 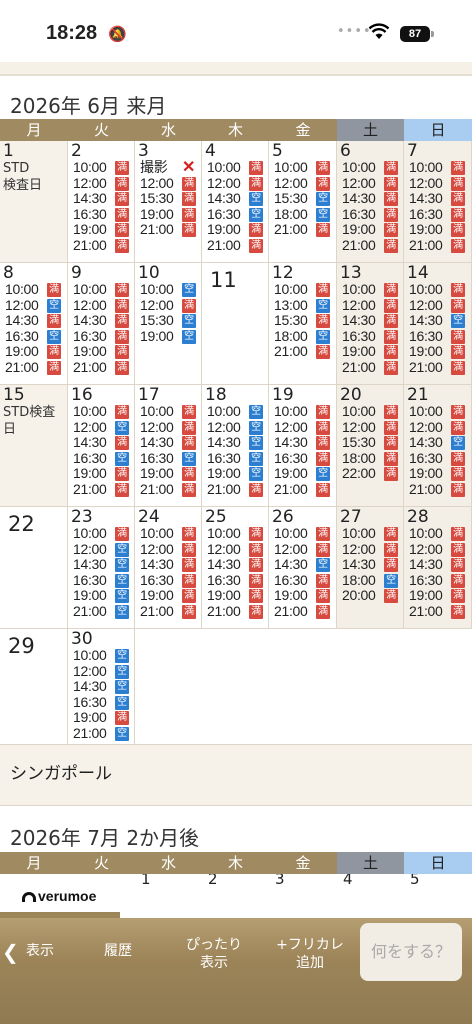 What do you see at coordinates (34, 202) in the screenshot?
I see `day-cell: 1 STD 検査日` at bounding box center [34, 202].